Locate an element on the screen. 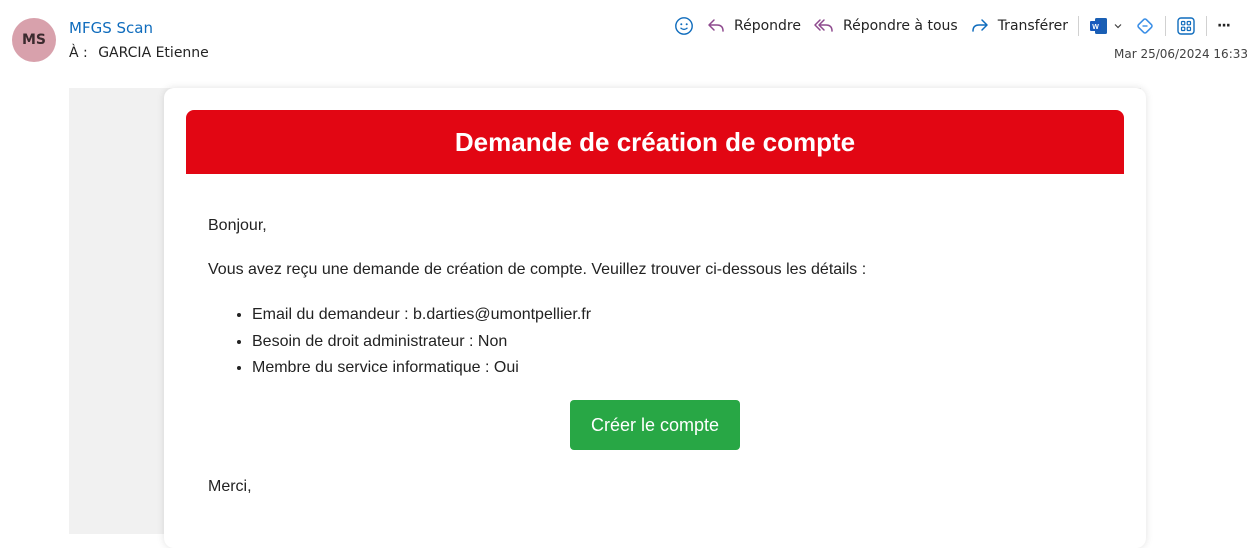 This screenshot has height=548, width=1259. reply-all-label: Répondre à tous is located at coordinates (900, 26).